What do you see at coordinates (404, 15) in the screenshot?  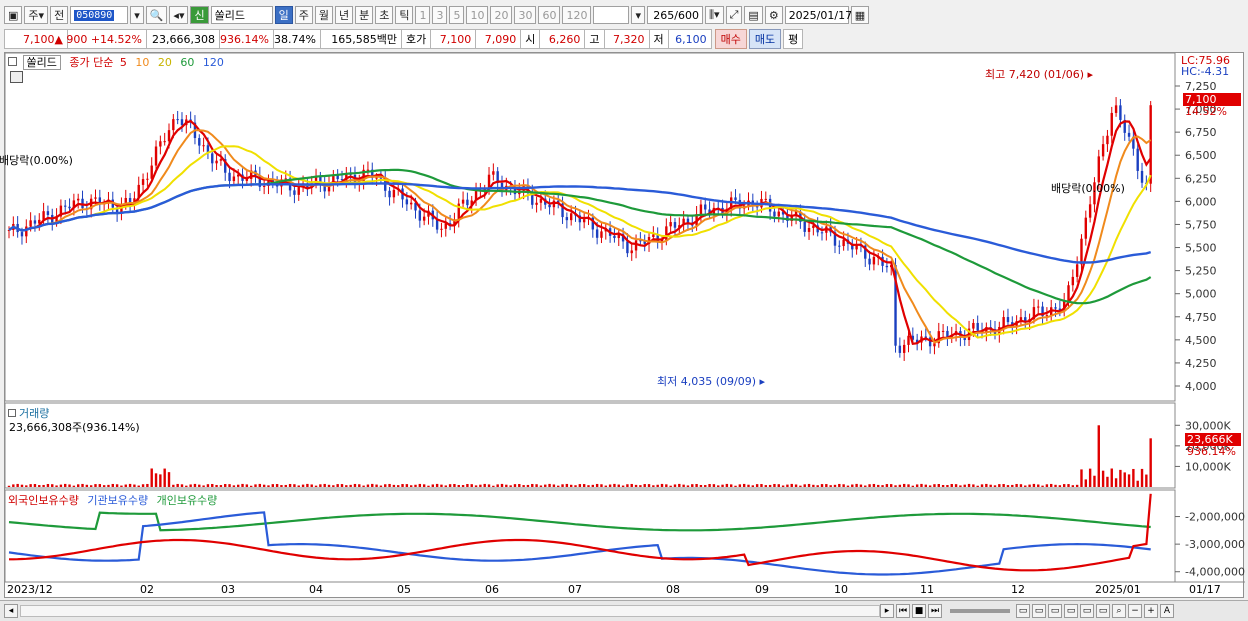 I see `period-tick: 틱` at bounding box center [404, 15].